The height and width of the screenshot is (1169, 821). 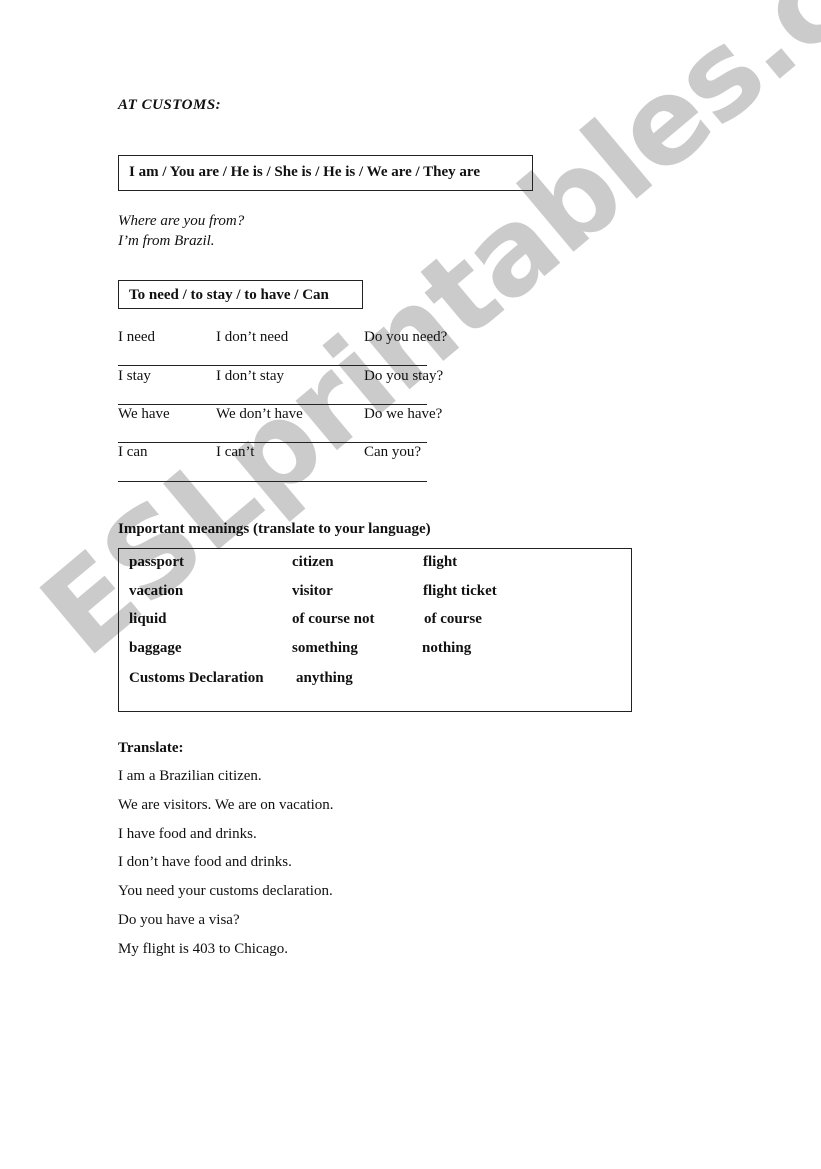 What do you see at coordinates (252, 337) in the screenshot?
I see `verb-cell: I don’t need` at bounding box center [252, 337].